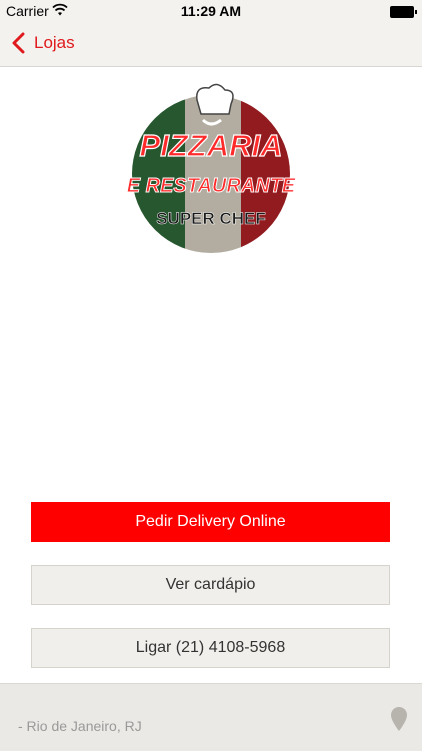 This screenshot has width=422, height=751. What do you see at coordinates (399, 719) in the screenshot?
I see `map-pin-icon` at bounding box center [399, 719].